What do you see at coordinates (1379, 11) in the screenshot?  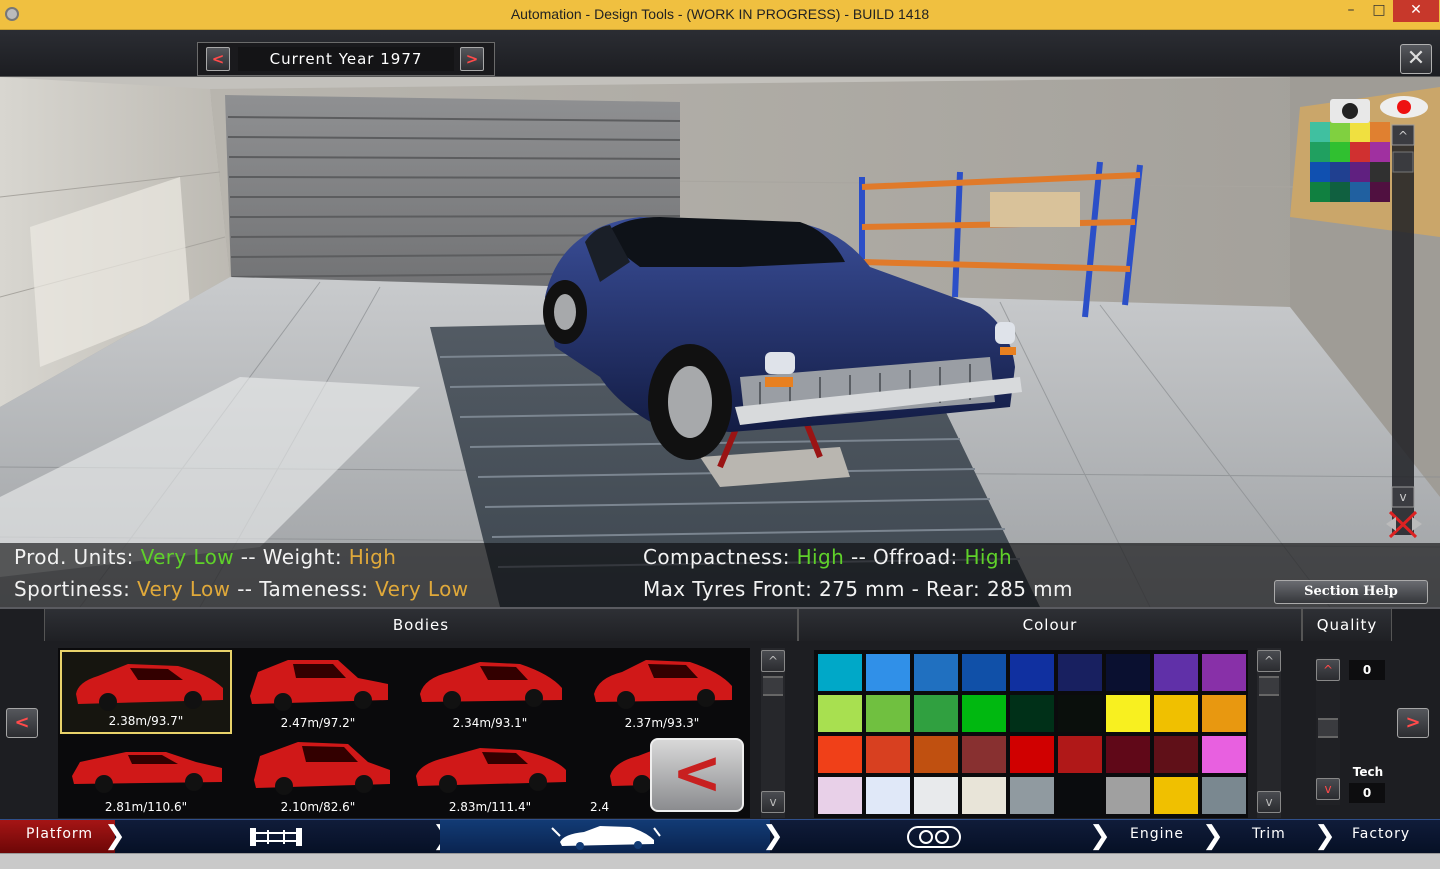 I see `maximize-button: □` at bounding box center [1379, 11].